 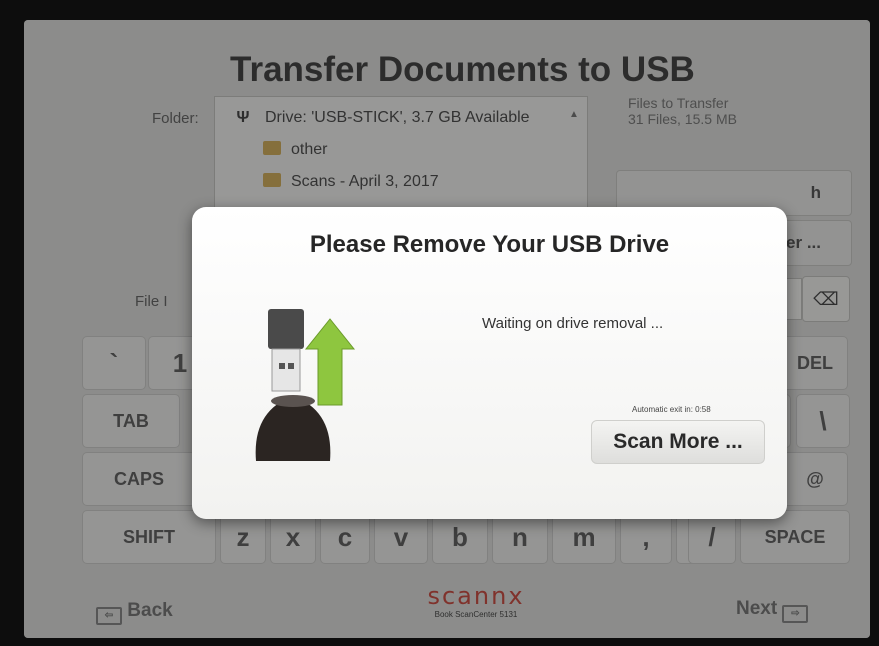 I want to click on auto-exit-countdown: Automatic exit in: 0:58, so click(x=671, y=409).